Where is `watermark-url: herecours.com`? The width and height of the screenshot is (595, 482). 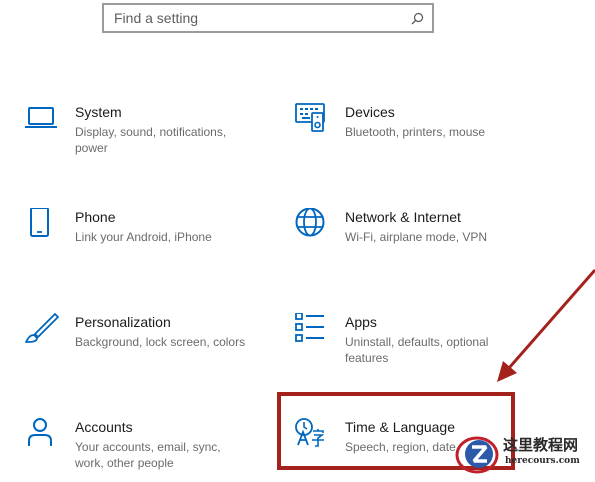 watermark-url: herecours.com is located at coordinates (542, 461).